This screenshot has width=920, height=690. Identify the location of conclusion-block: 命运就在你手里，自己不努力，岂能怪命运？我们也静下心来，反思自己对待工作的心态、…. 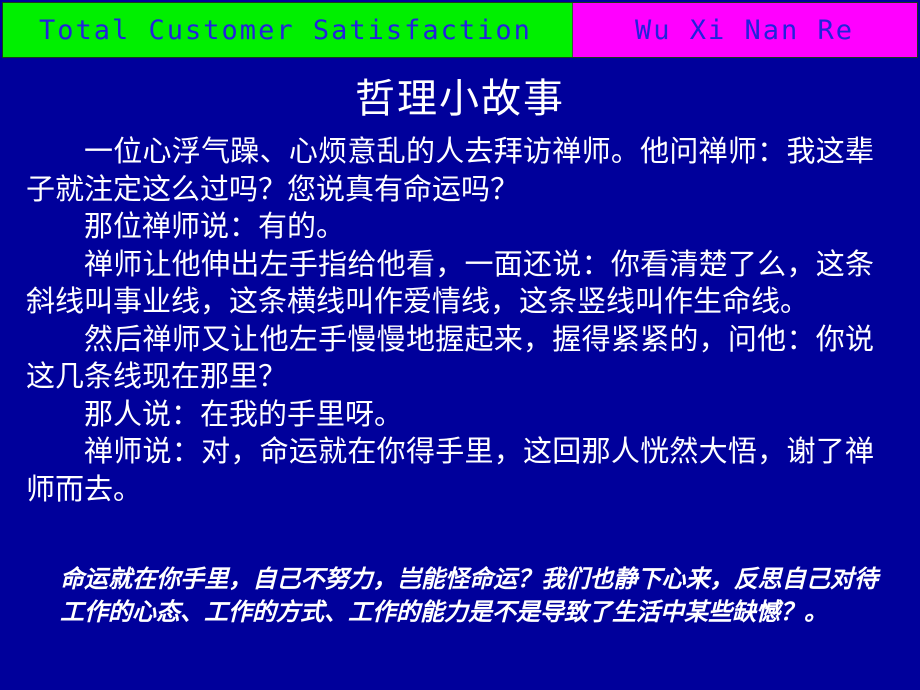
(469, 596).